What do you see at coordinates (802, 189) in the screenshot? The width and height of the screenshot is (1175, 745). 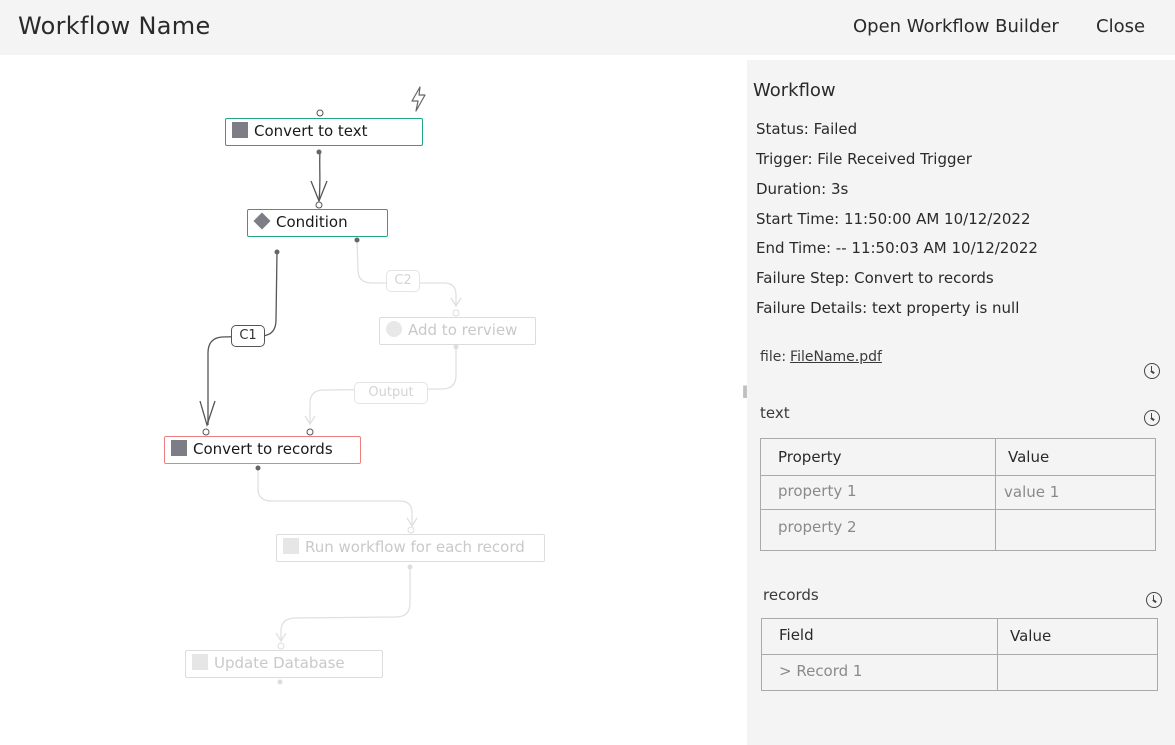 I see `duration-text: Duration: 3s` at bounding box center [802, 189].